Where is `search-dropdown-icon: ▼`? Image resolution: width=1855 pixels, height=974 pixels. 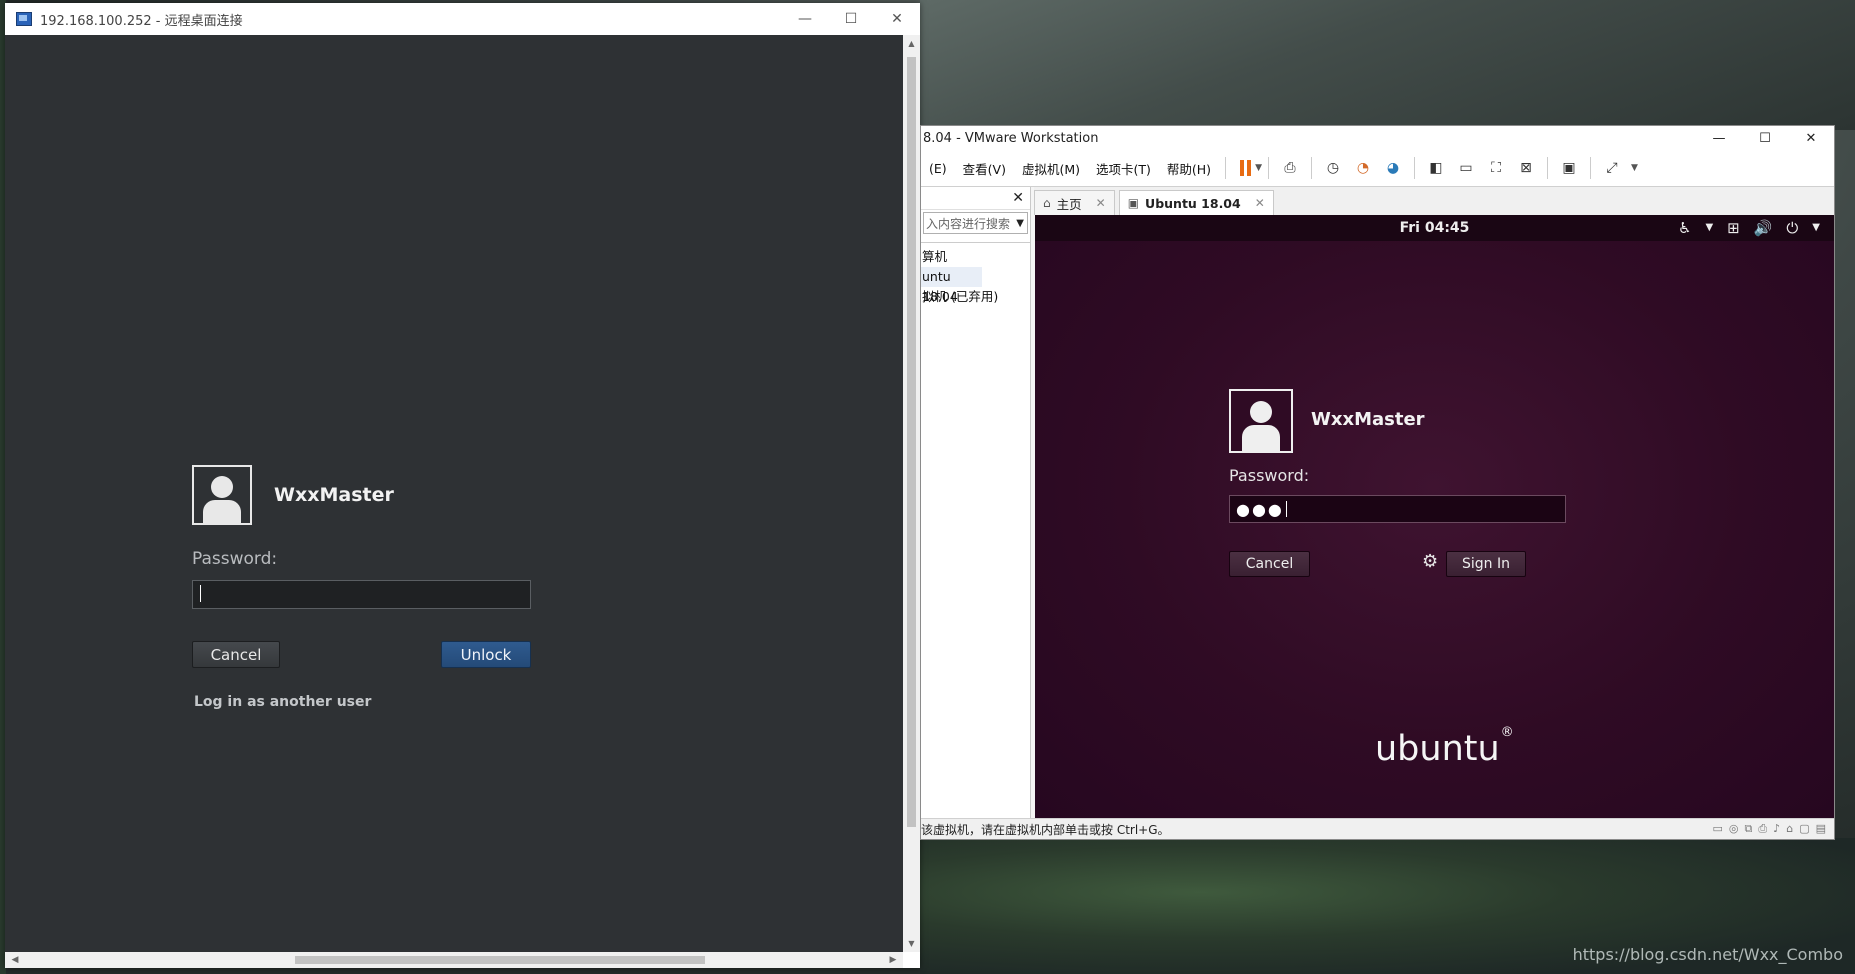 search-dropdown-icon: ▼ is located at coordinates (1020, 223).